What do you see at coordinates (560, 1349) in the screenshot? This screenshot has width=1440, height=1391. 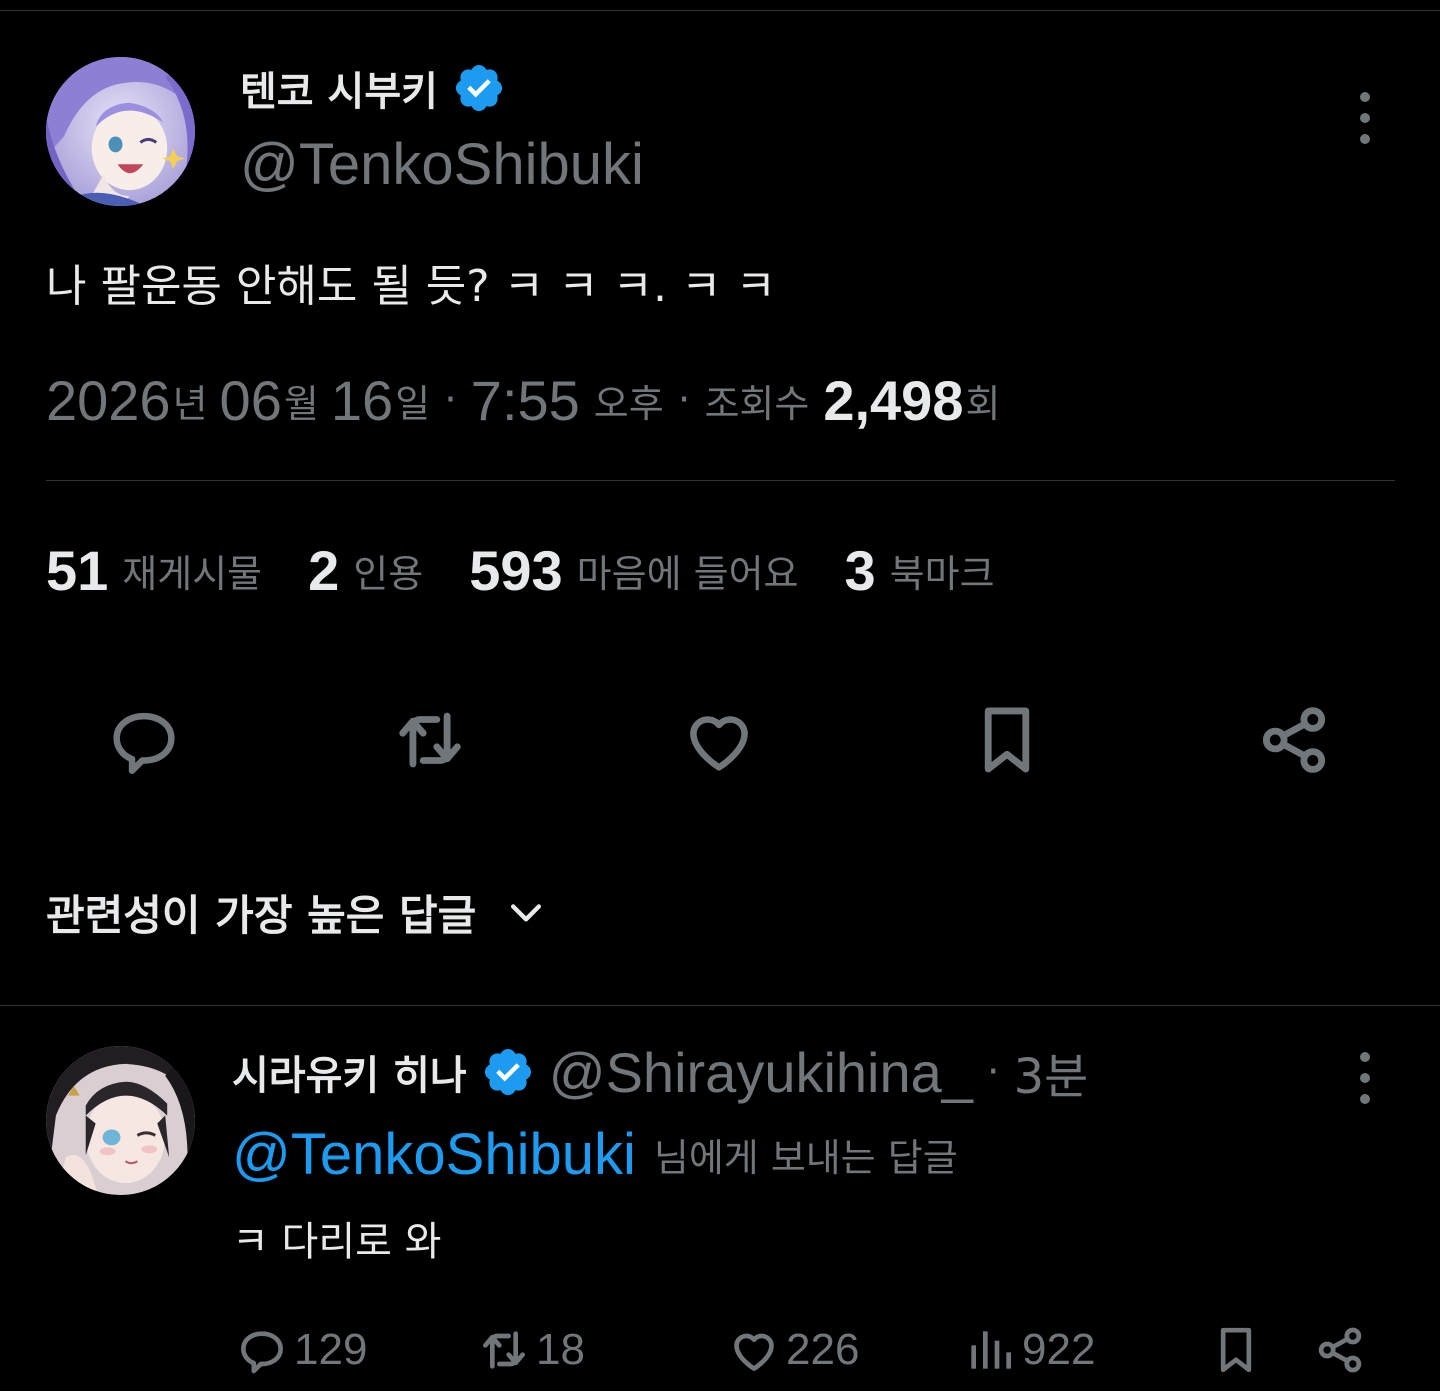 I see `repost-count: 18` at bounding box center [560, 1349].